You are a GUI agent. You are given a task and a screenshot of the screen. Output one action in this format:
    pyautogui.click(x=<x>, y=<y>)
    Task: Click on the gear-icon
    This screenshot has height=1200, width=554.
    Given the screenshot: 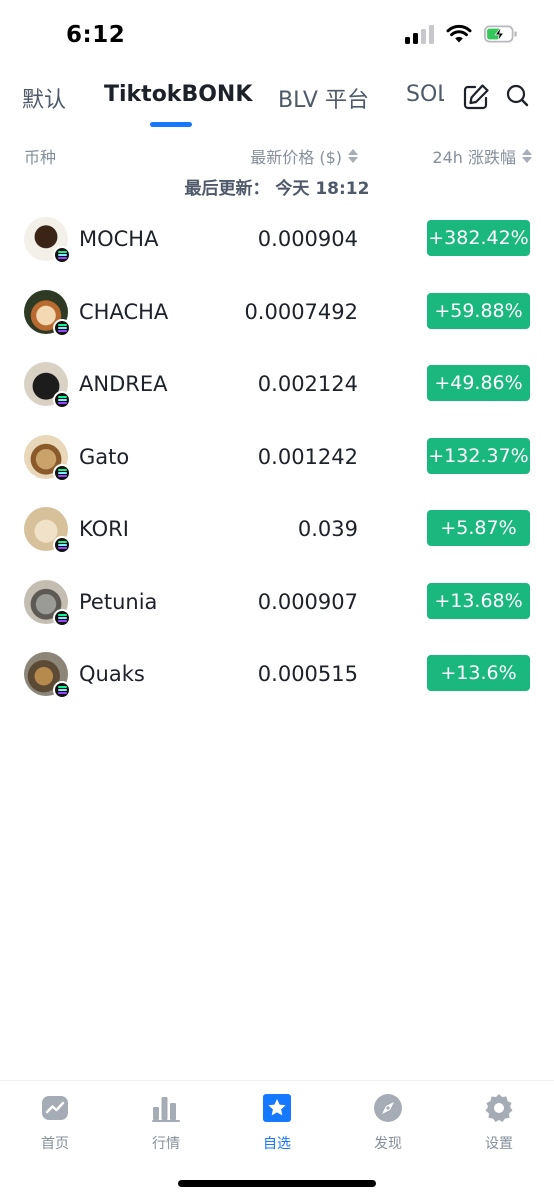 What is the action you would take?
    pyautogui.click(x=499, y=1108)
    